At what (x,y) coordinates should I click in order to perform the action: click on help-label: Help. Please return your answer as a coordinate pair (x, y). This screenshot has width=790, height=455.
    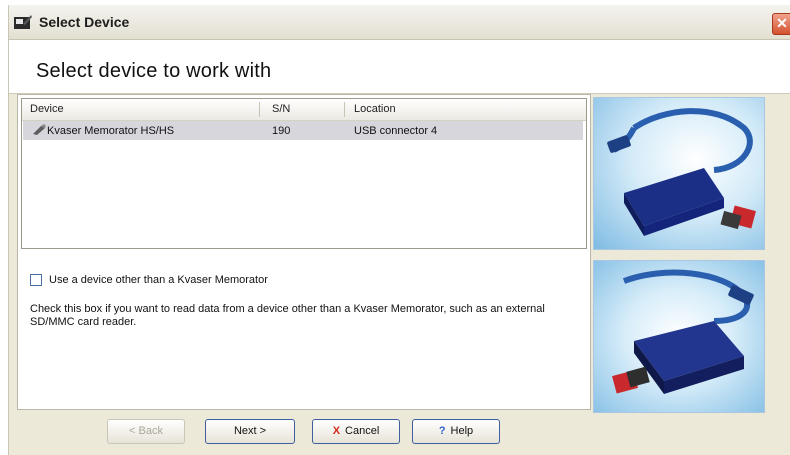
    Looking at the image, I should click on (462, 431).